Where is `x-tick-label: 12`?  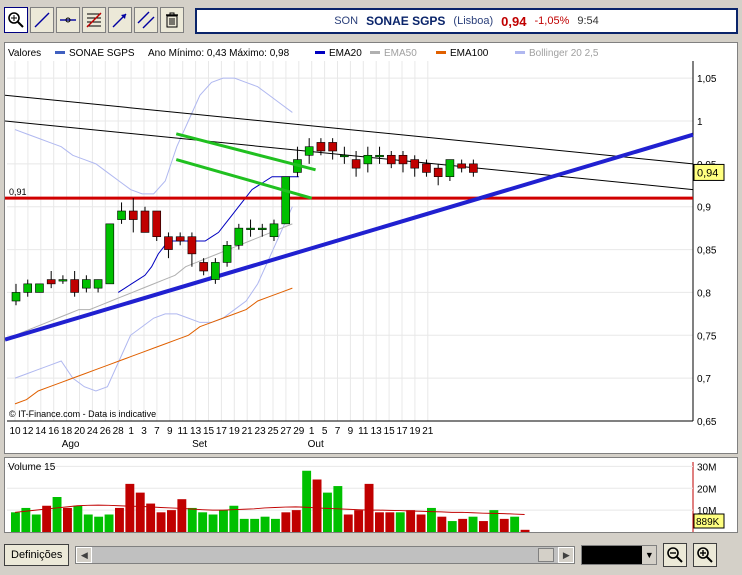
x-tick-label: 12 is located at coordinates (28, 431).